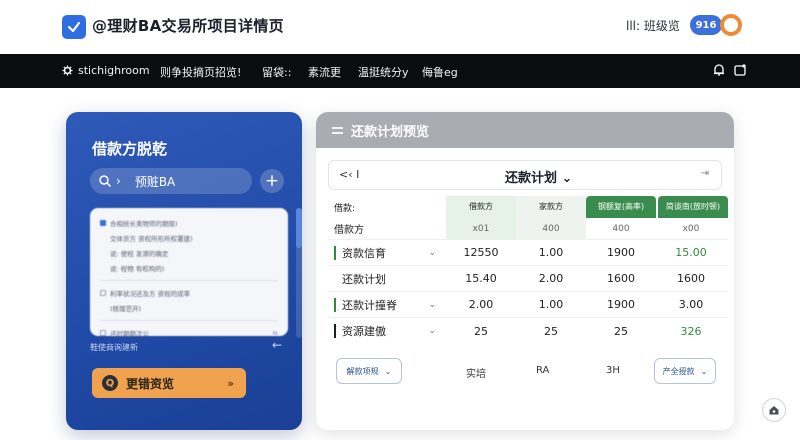 This screenshot has height=440, width=800. What do you see at coordinates (189, 333) in the screenshot?
I see `card-line: 还时期期次公 ⇆` at bounding box center [189, 333].